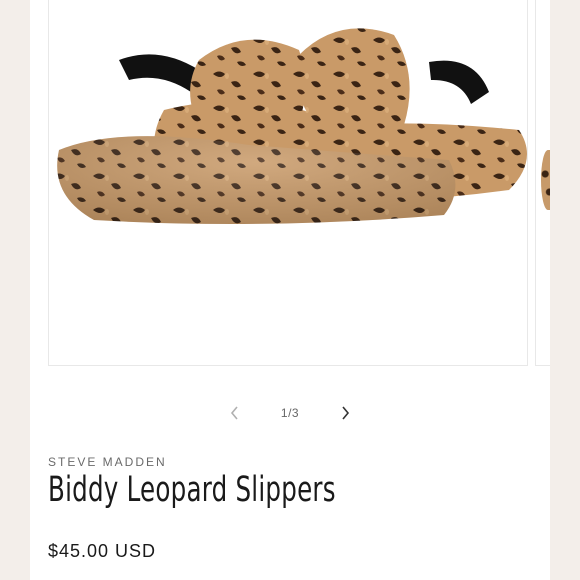 This screenshot has width=580, height=580. I want to click on product-price: $45.00 USD, so click(102, 551).